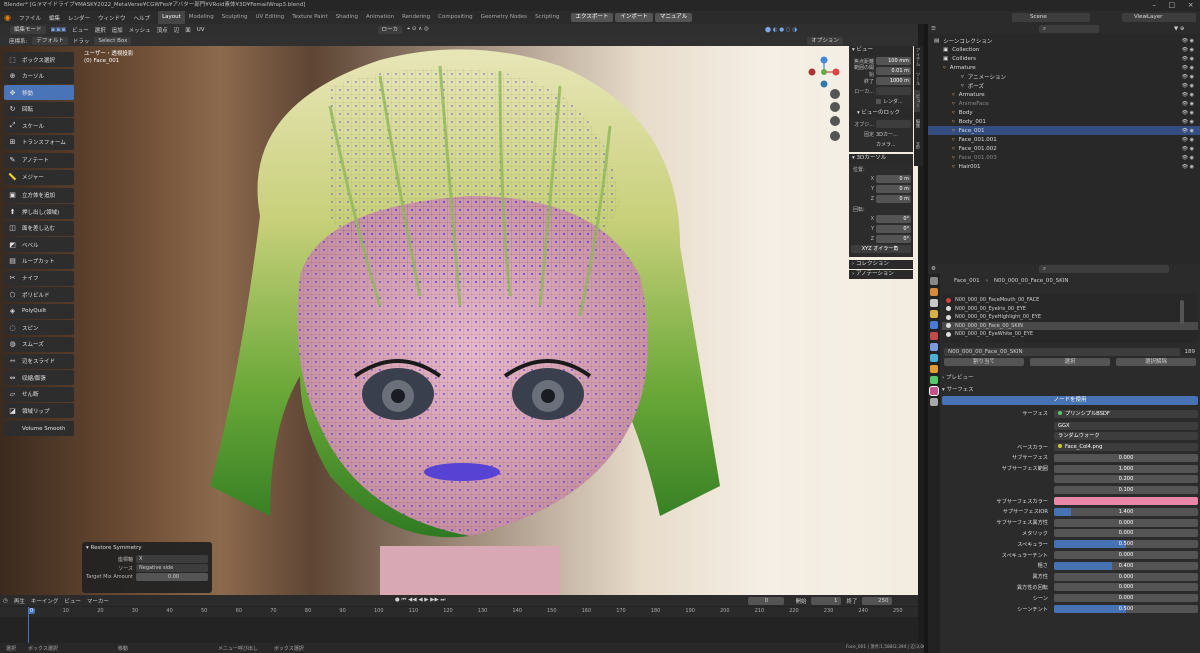  I want to click on start-frame-field: 1, so click(826, 600).